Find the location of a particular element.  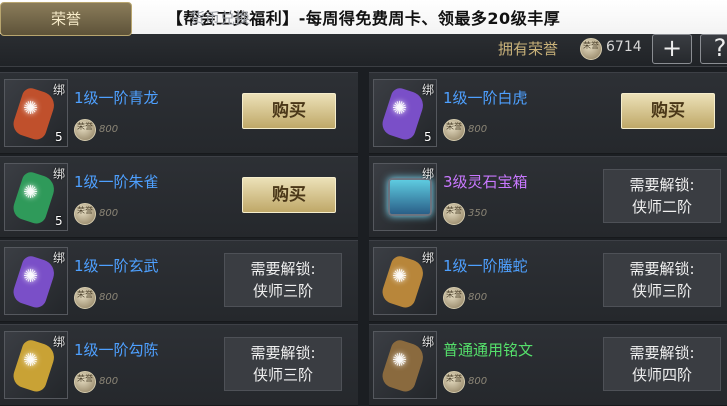

tab-currency-exchange: 货币兑换 is located at coordinates (220, 18).